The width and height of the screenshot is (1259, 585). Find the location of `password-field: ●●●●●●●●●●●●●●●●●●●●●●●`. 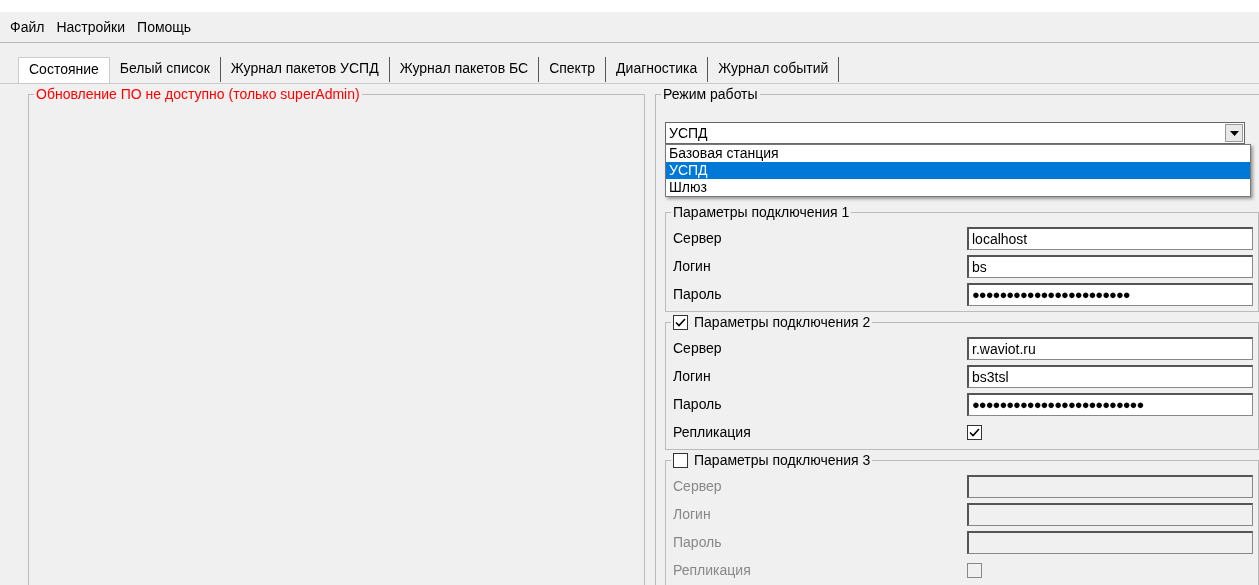

password-field: ●●●●●●●●●●●●●●●●●●●●●●● is located at coordinates (1110, 294).